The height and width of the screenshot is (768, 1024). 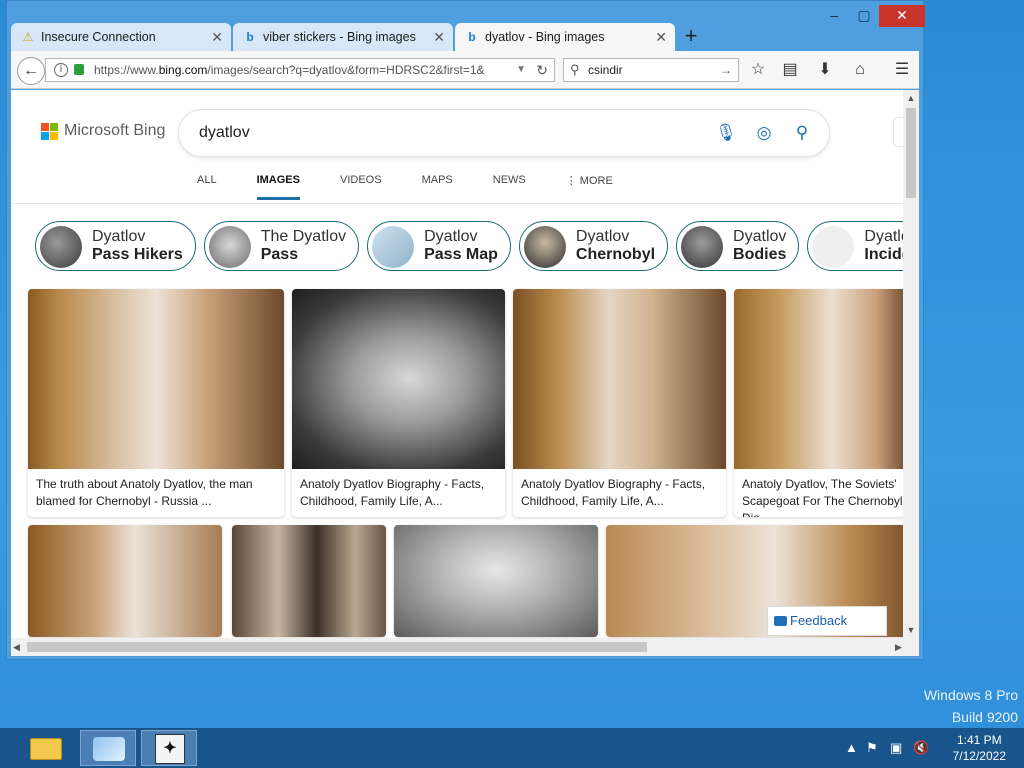 What do you see at coordinates (509, 187) in the screenshot?
I see `tab-news: NEWS` at bounding box center [509, 187].